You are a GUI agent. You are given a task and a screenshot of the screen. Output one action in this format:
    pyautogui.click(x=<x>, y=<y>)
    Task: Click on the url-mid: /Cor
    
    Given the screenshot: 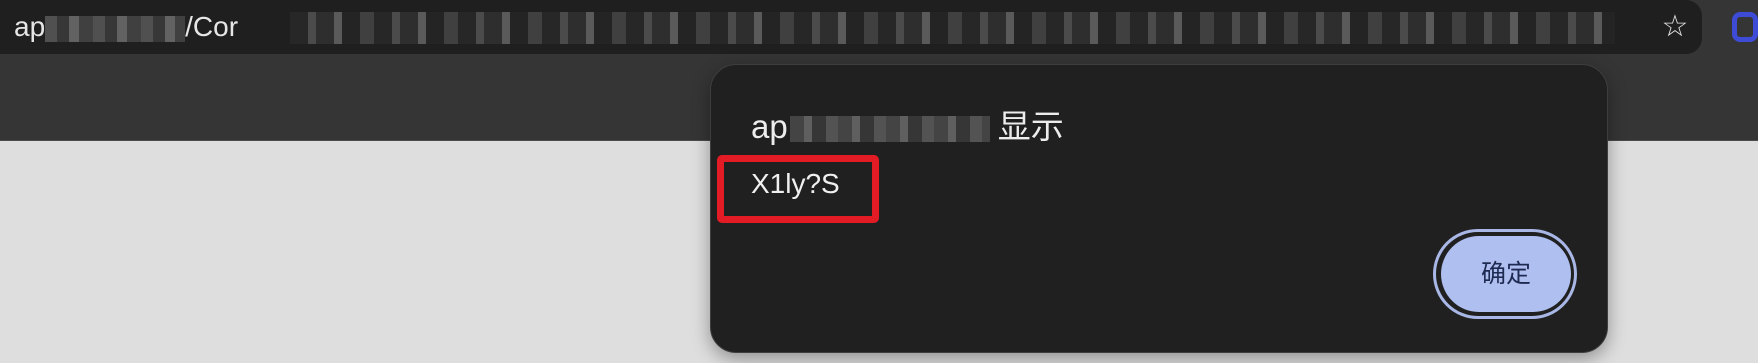 What is the action you would take?
    pyautogui.click(x=212, y=26)
    